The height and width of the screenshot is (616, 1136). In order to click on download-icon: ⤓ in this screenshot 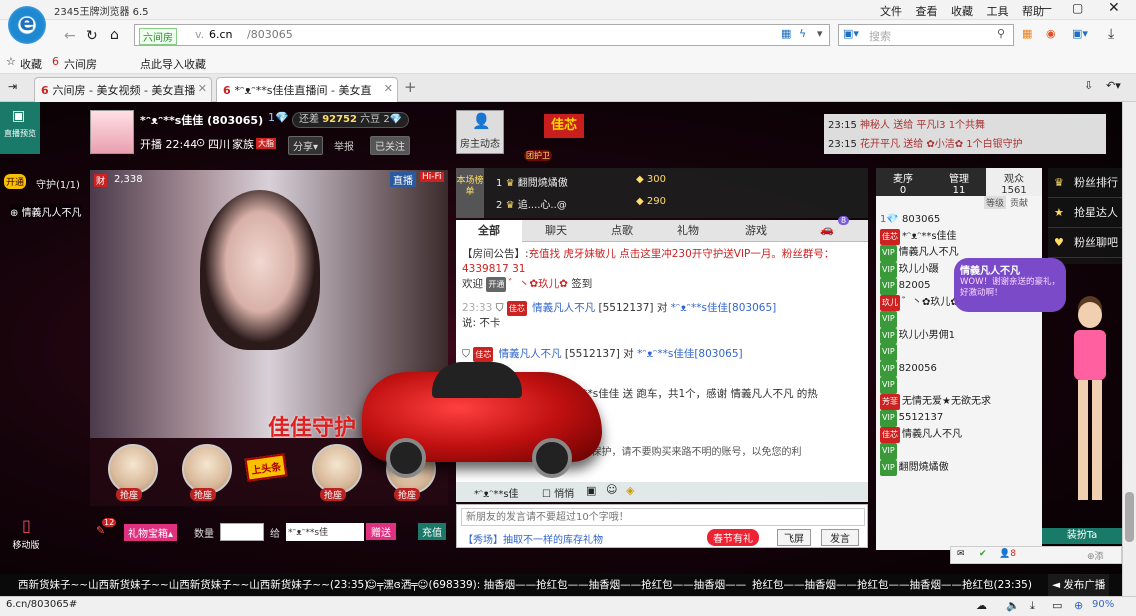, I will do `click(1111, 34)`.